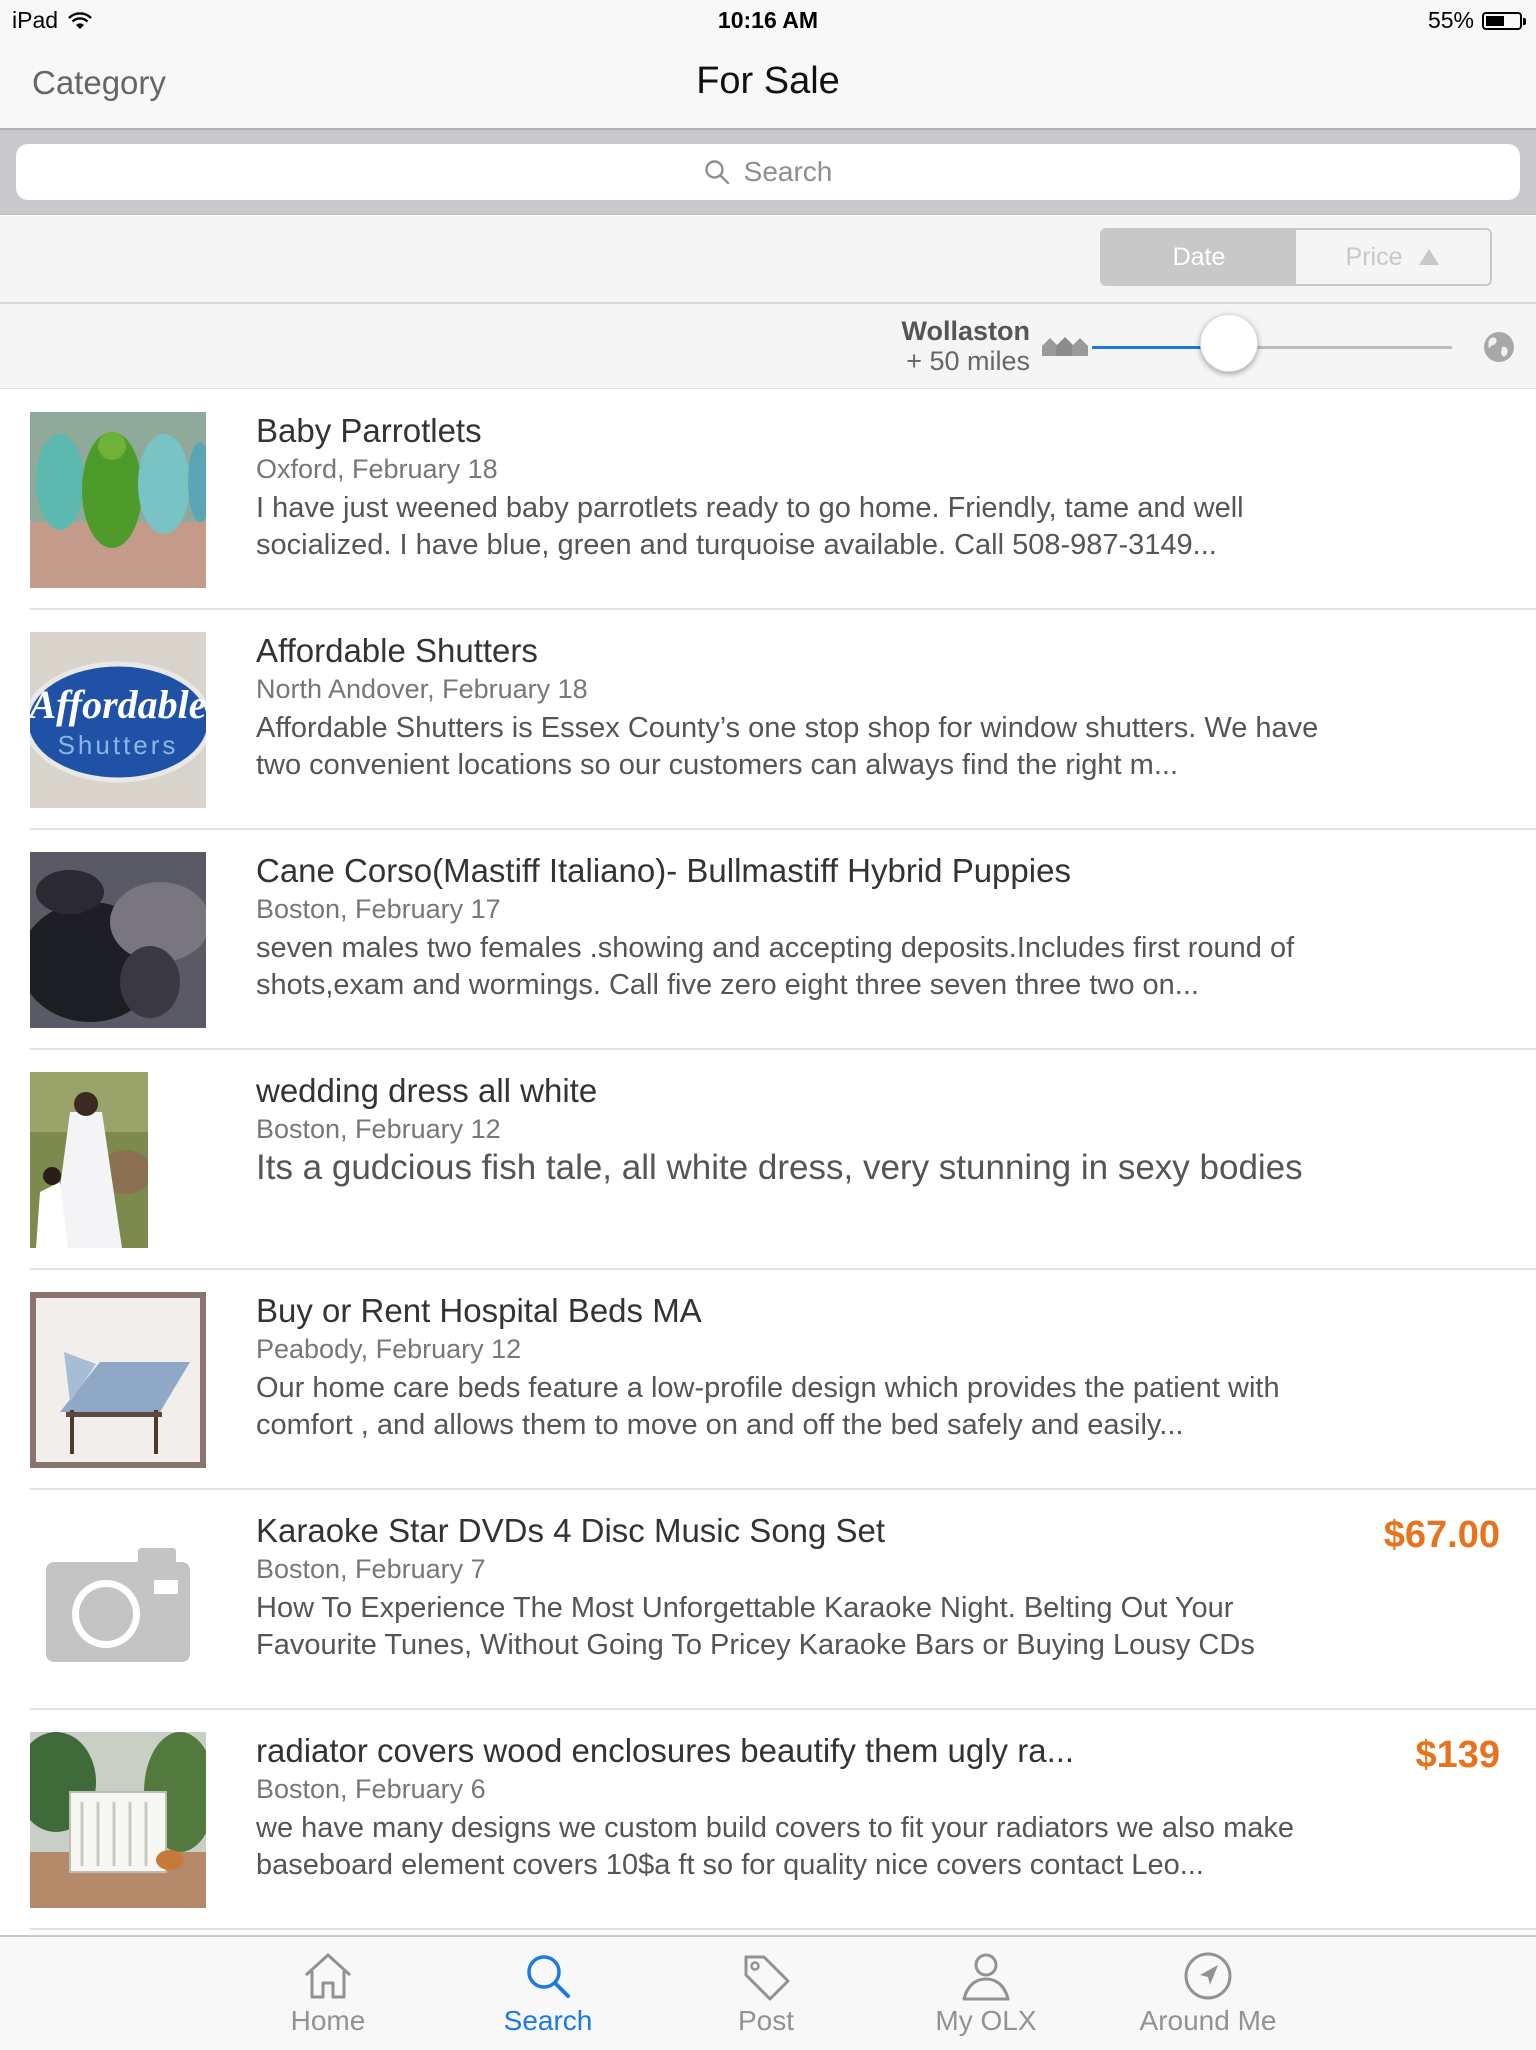 This screenshot has width=1536, height=2050. I want to click on status-bar: iPad 10:16 AM 55%, so click(768, 20).